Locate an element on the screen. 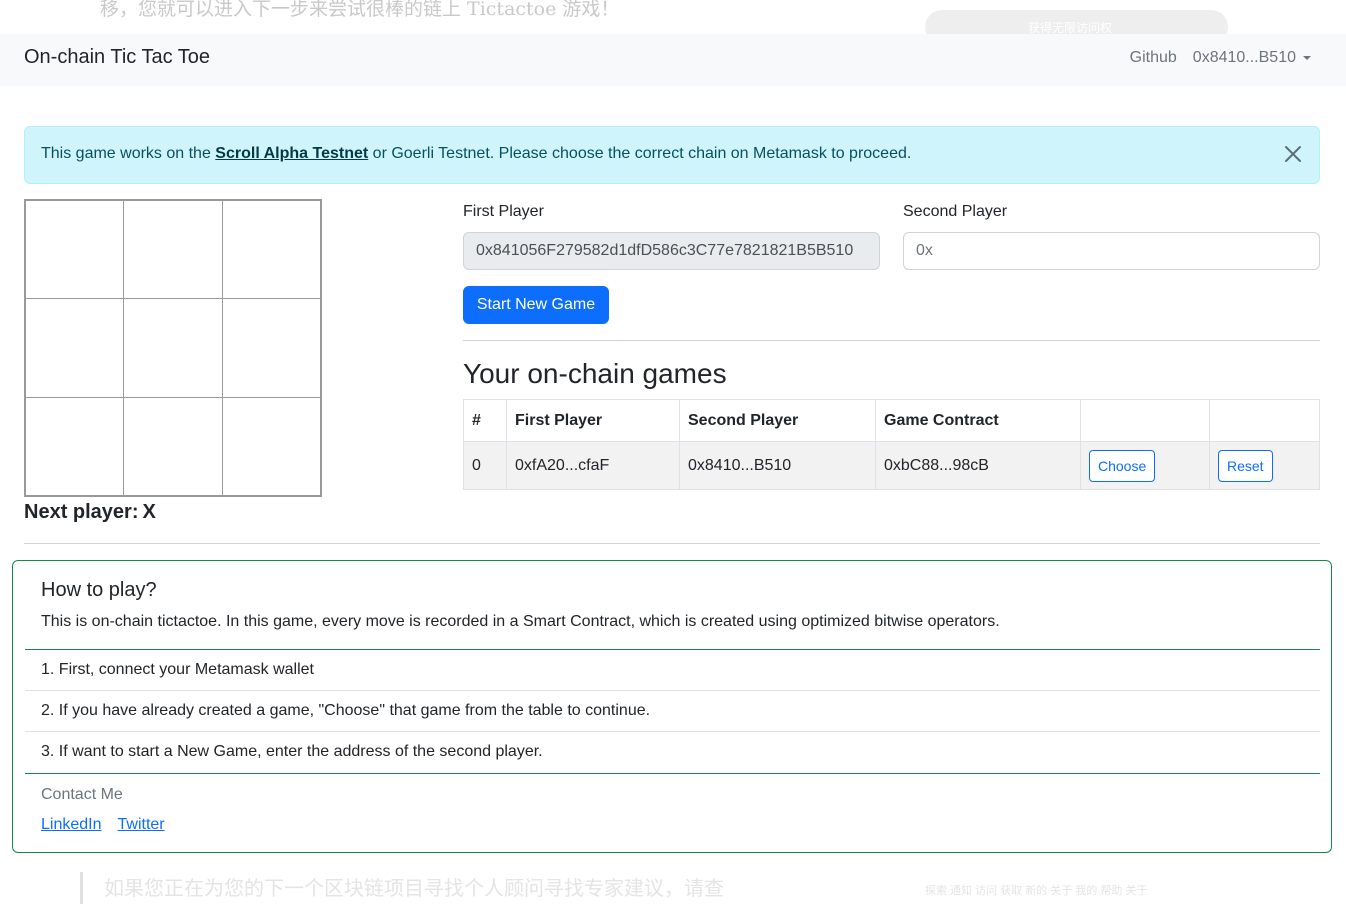 The height and width of the screenshot is (904, 1346). header-game-contract: Game Contract is located at coordinates (978, 420).